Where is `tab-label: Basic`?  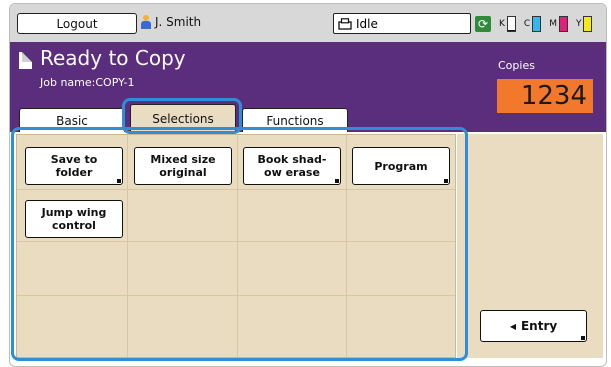 tab-label: Basic is located at coordinates (72, 120).